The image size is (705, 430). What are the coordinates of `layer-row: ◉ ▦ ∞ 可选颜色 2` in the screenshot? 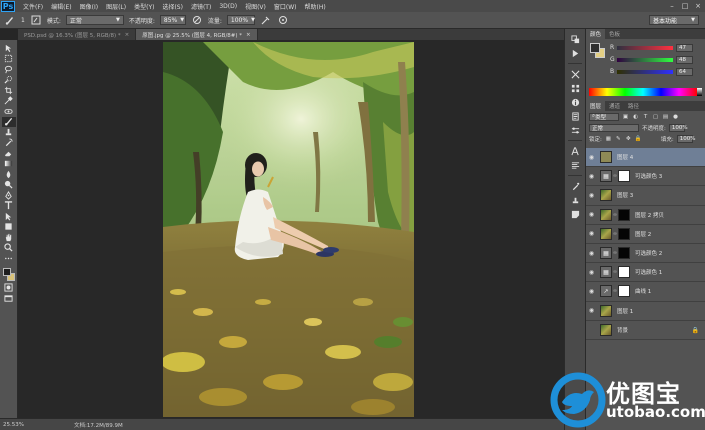 It's located at (645, 253).